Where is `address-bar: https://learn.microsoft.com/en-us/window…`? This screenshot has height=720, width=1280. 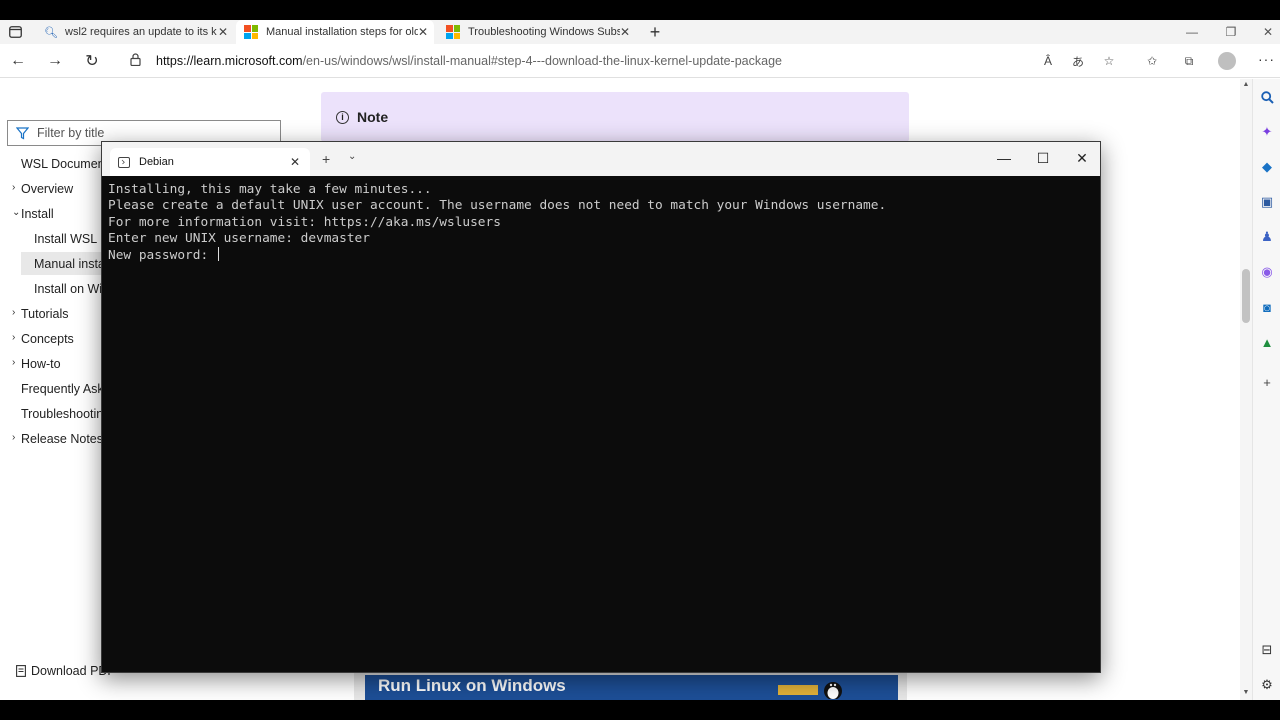
address-bar: https://learn.microsoft.com/en-us/window… is located at coordinates (625, 61).